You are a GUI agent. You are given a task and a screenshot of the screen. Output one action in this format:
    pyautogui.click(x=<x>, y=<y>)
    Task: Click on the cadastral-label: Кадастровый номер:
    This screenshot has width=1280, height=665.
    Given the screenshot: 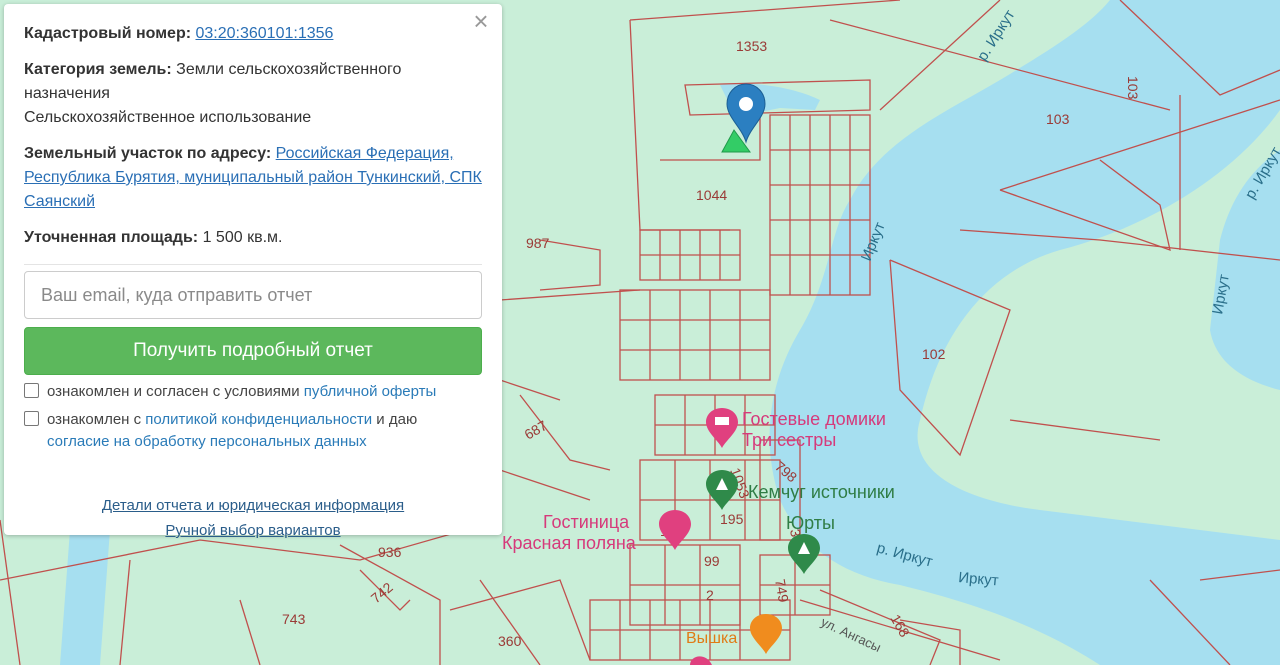 What is the action you would take?
    pyautogui.click(x=108, y=33)
    